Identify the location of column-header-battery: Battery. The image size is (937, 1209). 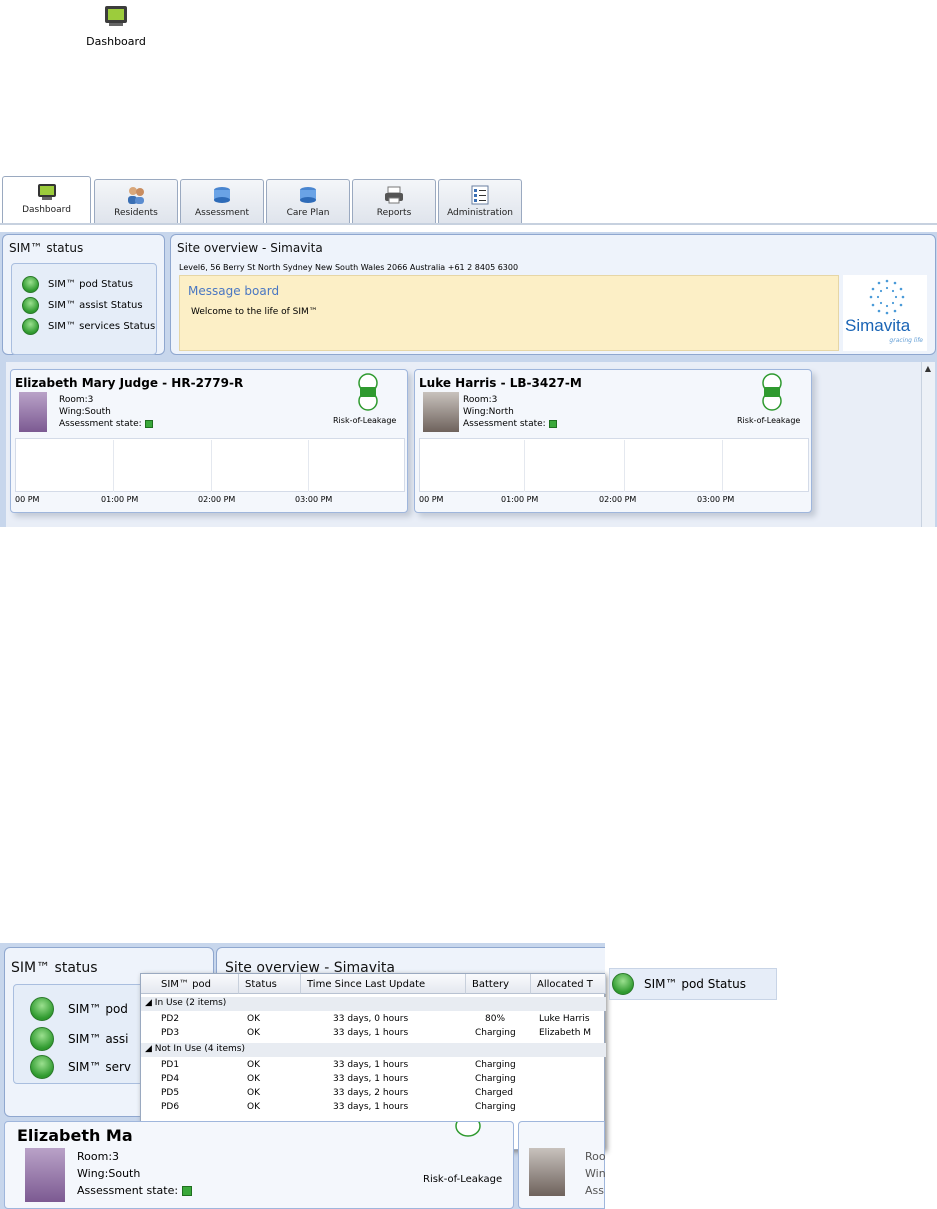
(498, 984).